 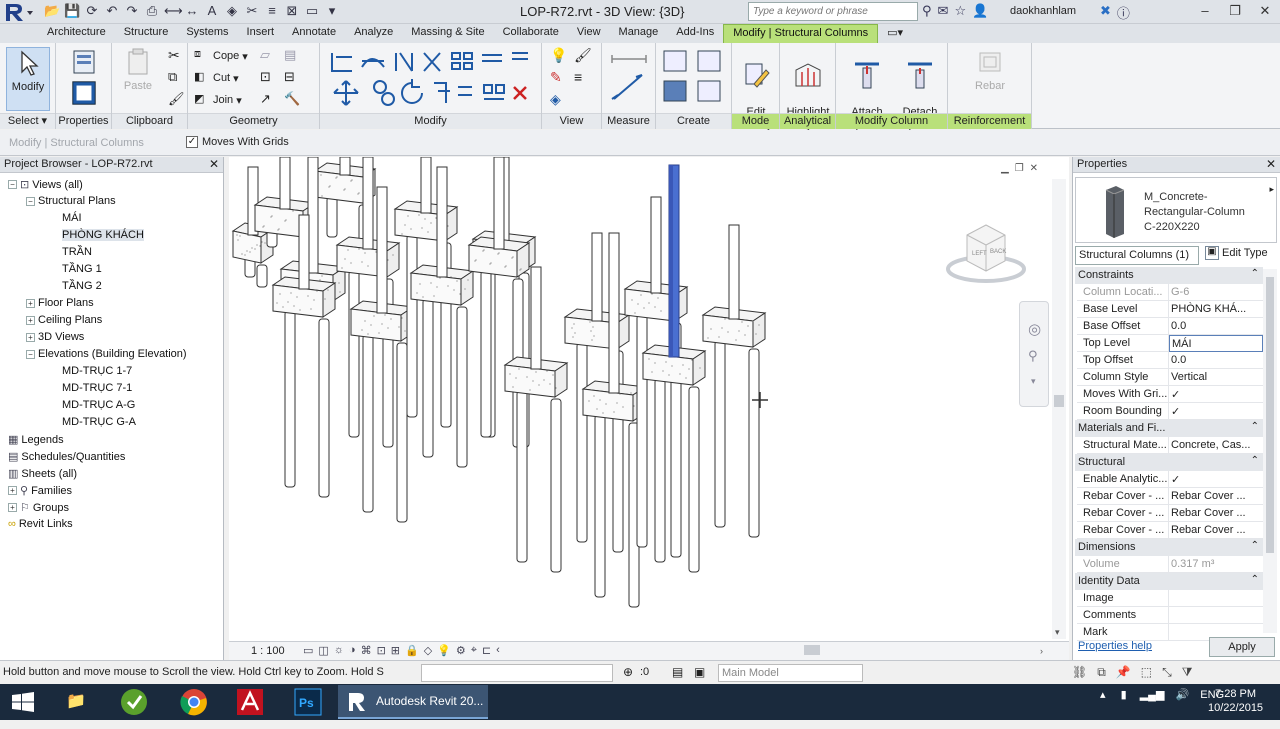 What do you see at coordinates (578, 77) in the screenshot?
I see `lines-icon: ≡` at bounding box center [578, 77].